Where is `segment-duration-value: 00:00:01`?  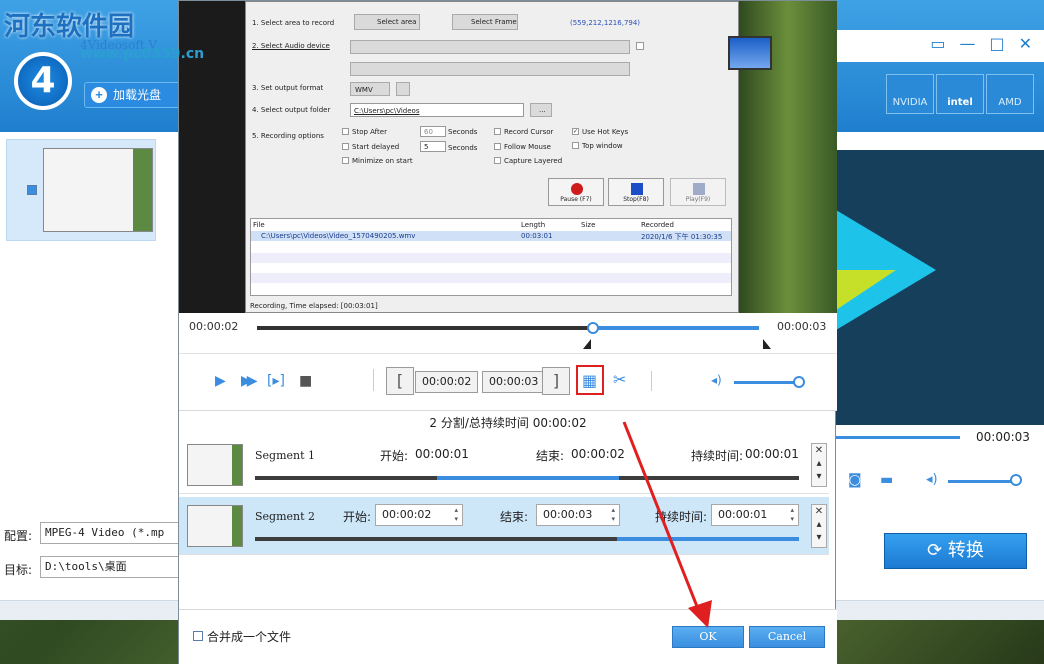 segment-duration-value: 00:00:01 is located at coordinates (772, 454).